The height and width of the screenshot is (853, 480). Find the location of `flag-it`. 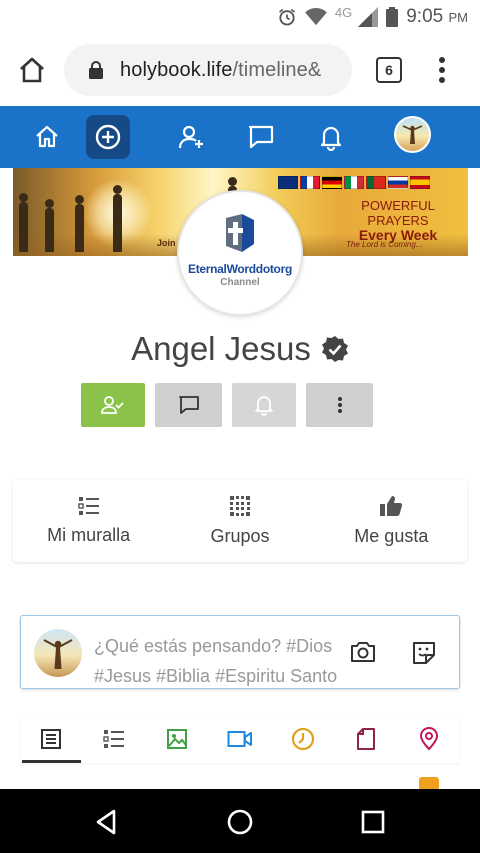

flag-it is located at coordinates (354, 182).